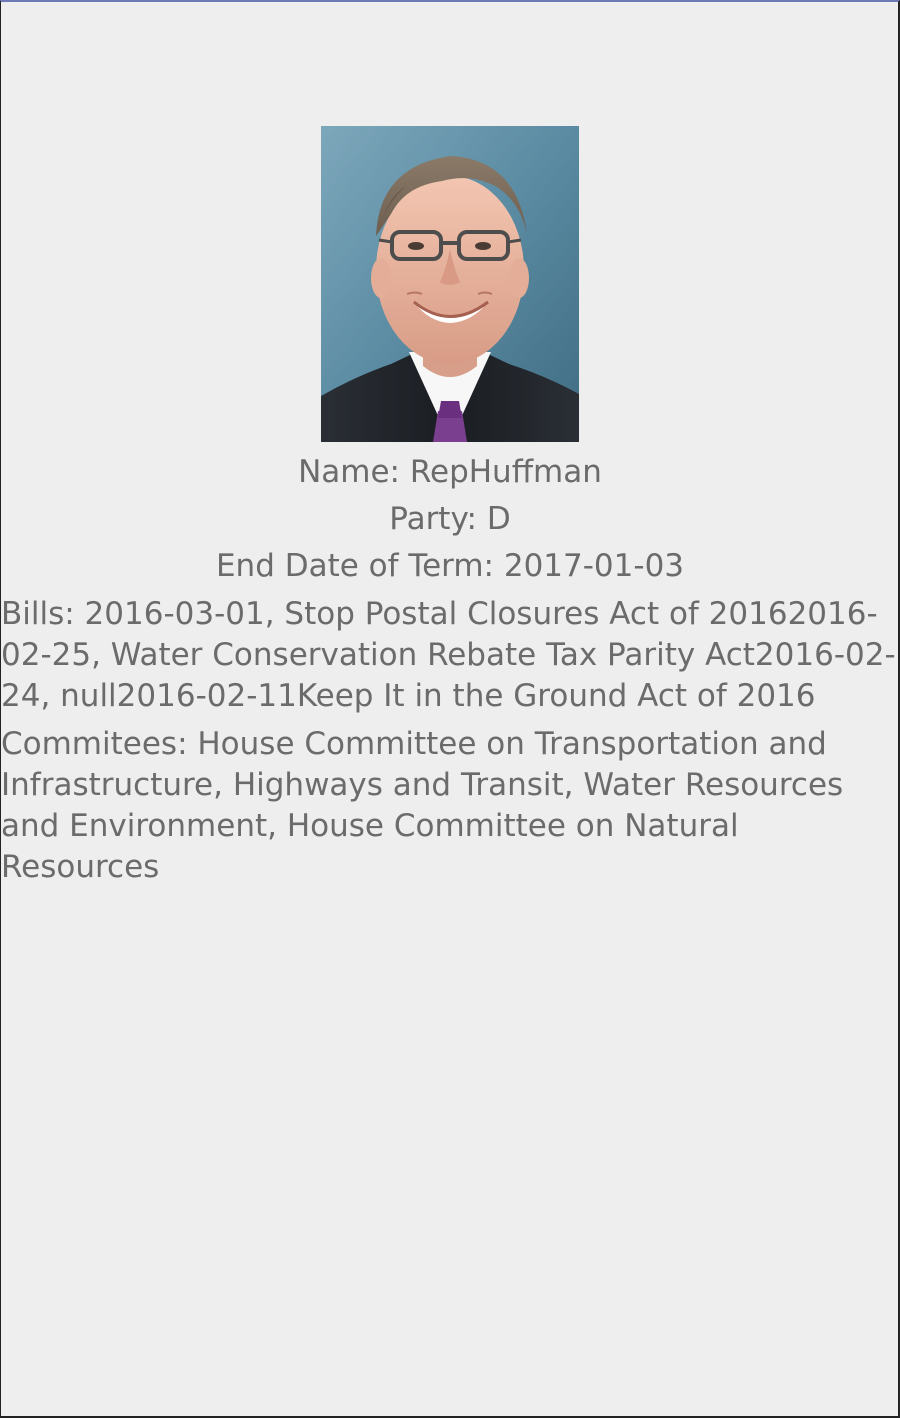 This screenshot has width=900, height=1418. I want to click on portrait-image, so click(450, 284).